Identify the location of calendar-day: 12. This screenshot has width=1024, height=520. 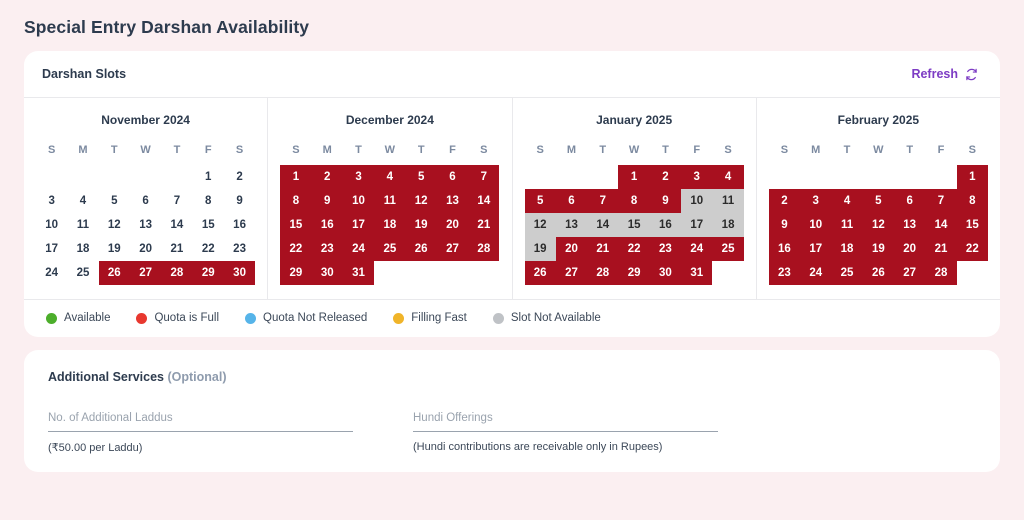
(540, 225).